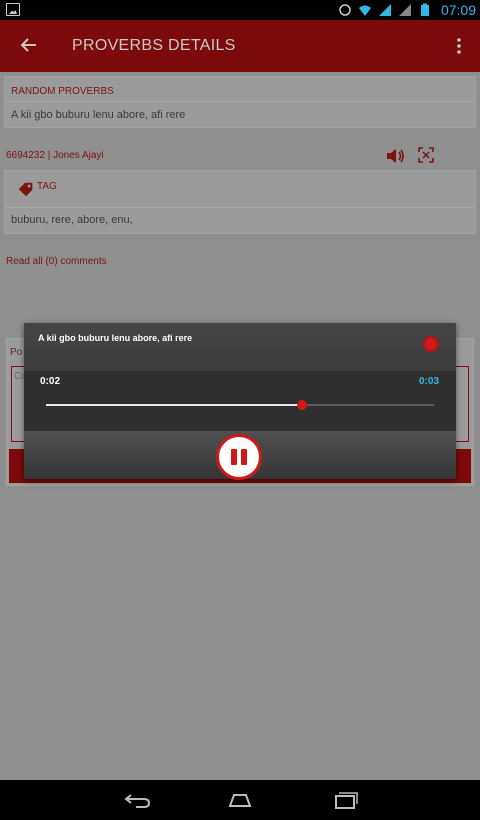  Describe the element at coordinates (428, 381) in the screenshot. I see `total-time: 0:03` at that location.